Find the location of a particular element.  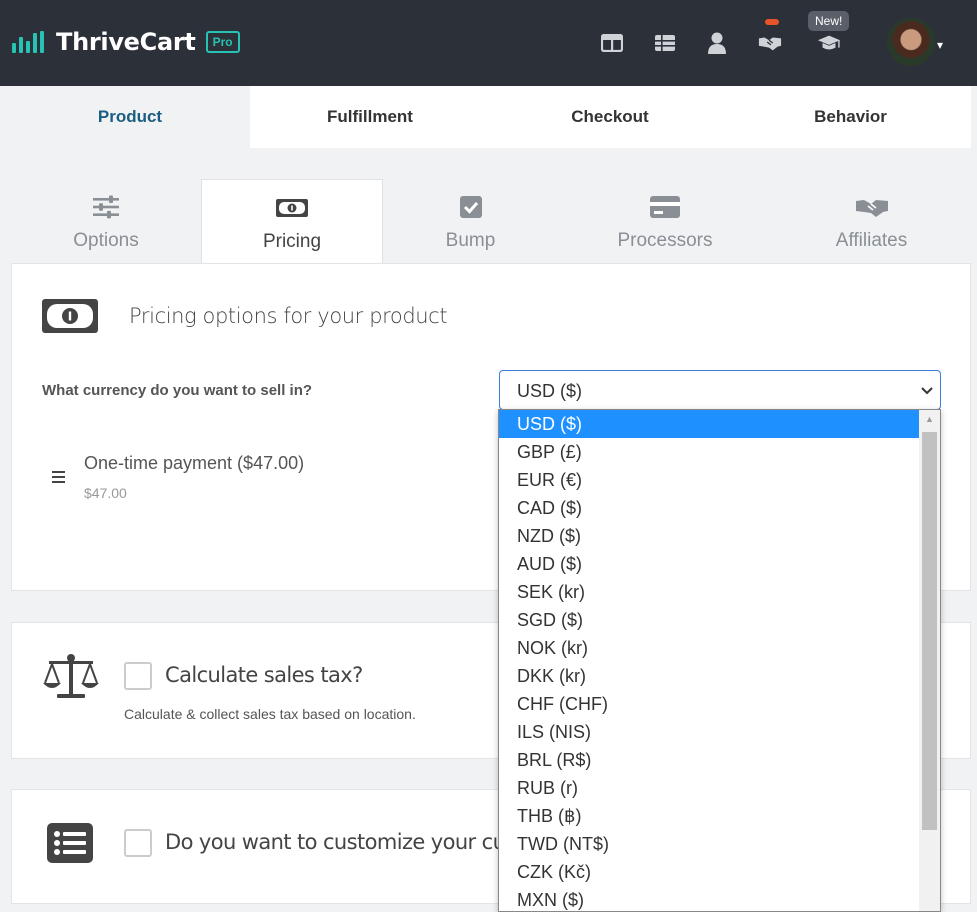

sales-tax-title: Calculate sales tax? is located at coordinates (264, 675).